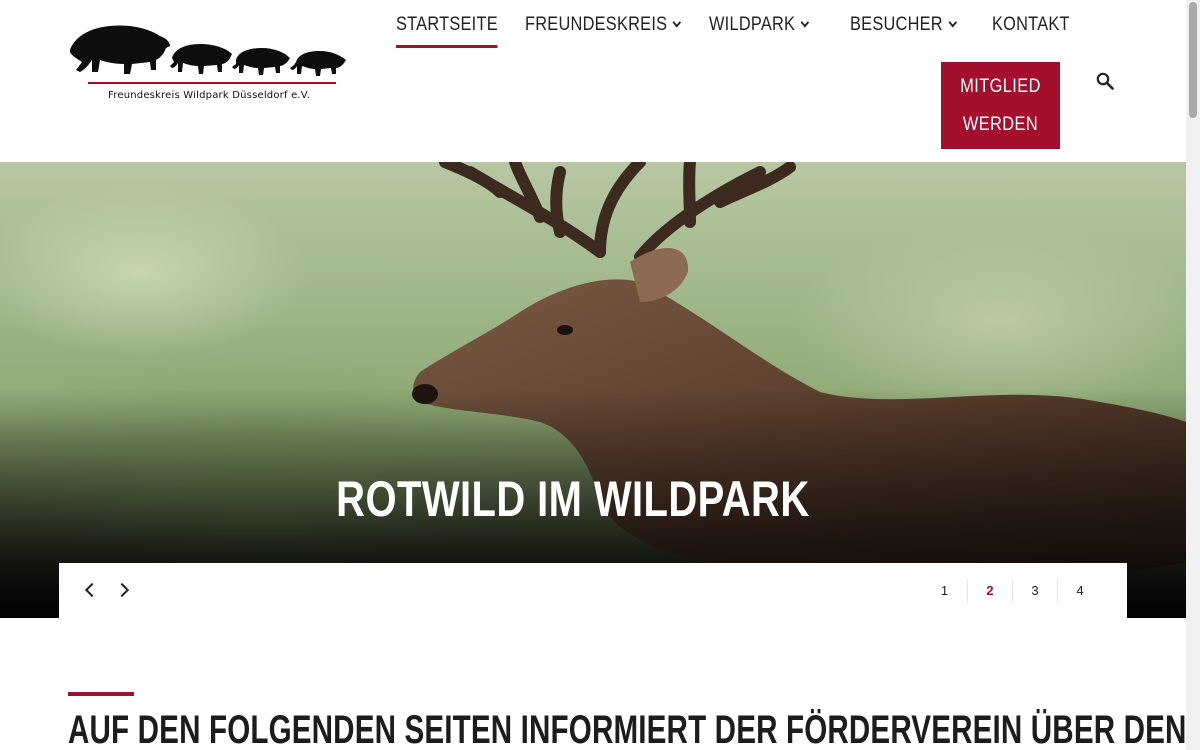  I want to click on nav-label: KONTAKT, so click(1031, 24).